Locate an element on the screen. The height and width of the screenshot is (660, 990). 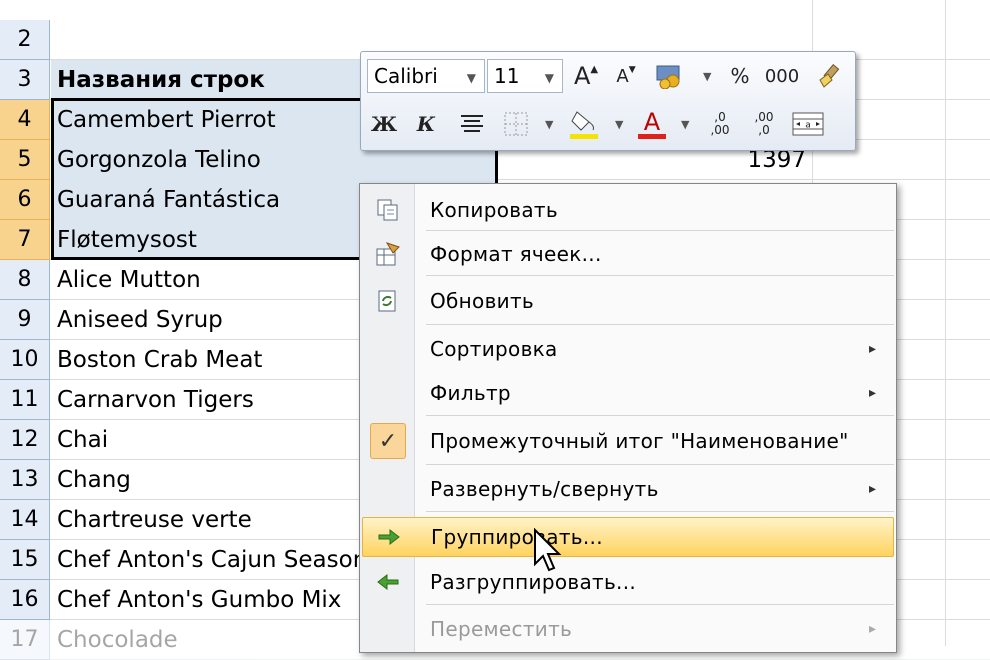
menu-item-label: Промежуточный итог "Наименование" is located at coordinates (639, 441).